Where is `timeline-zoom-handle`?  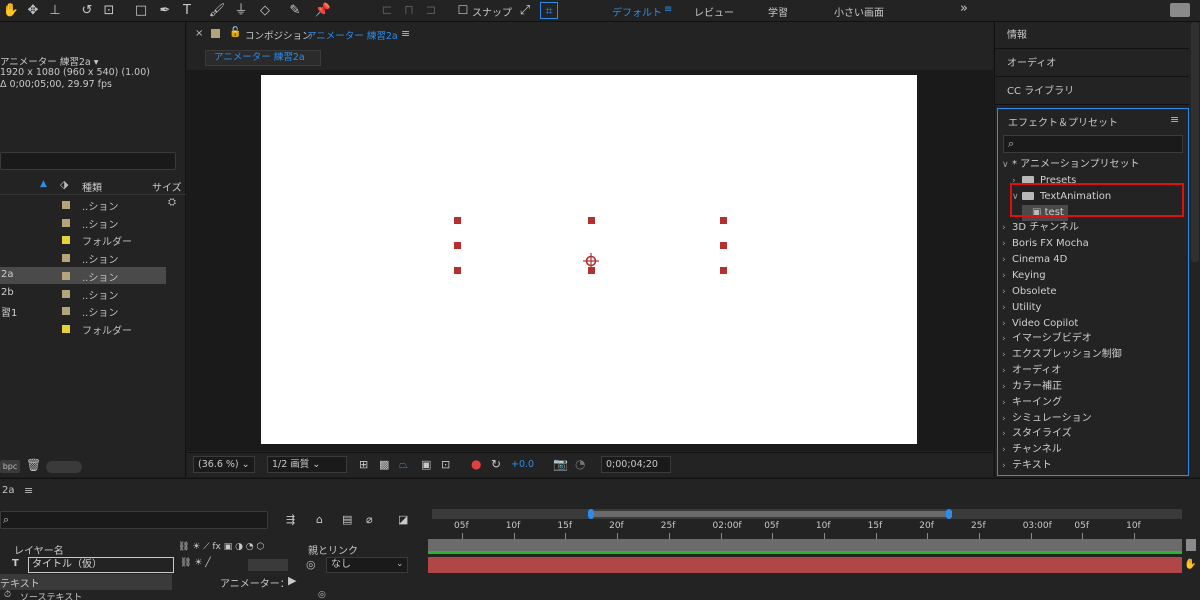 timeline-zoom-handle is located at coordinates (1191, 545).